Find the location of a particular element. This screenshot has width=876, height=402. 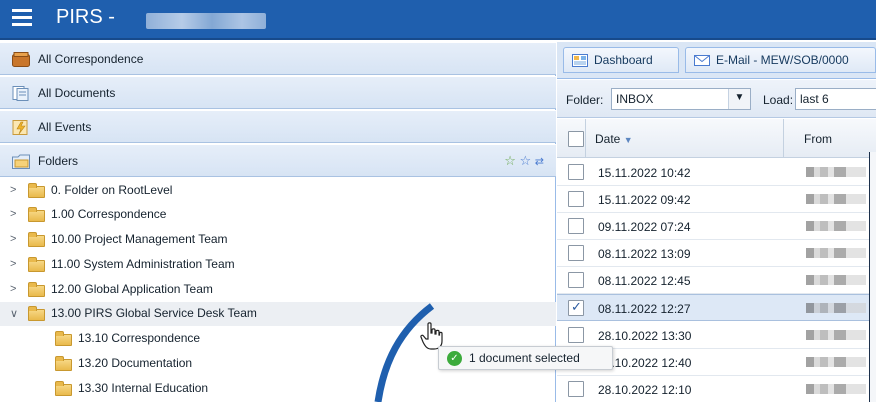

tree-item: > 12.00 Global Application Team is located at coordinates (278, 290).